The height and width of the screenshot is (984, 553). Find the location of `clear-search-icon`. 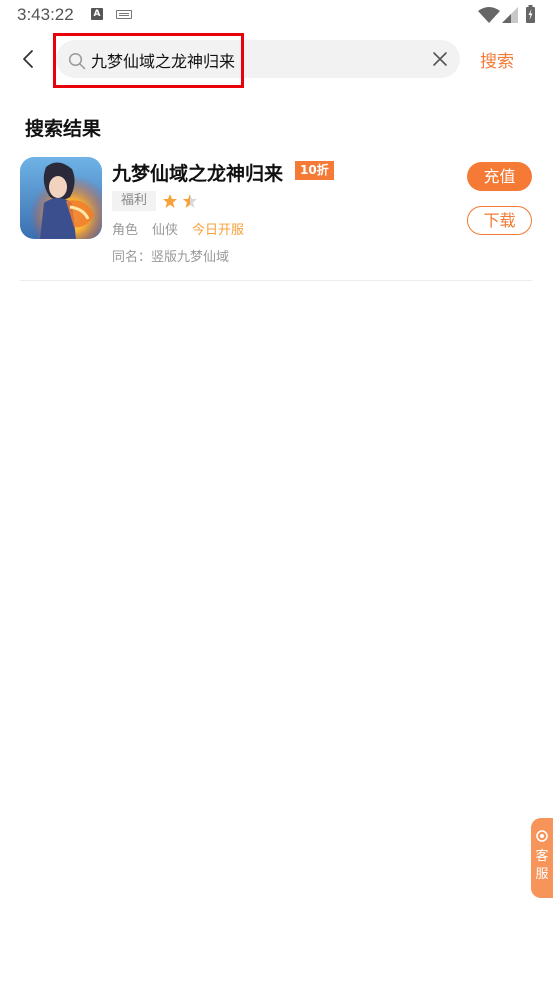

clear-search-icon is located at coordinates (440, 59).